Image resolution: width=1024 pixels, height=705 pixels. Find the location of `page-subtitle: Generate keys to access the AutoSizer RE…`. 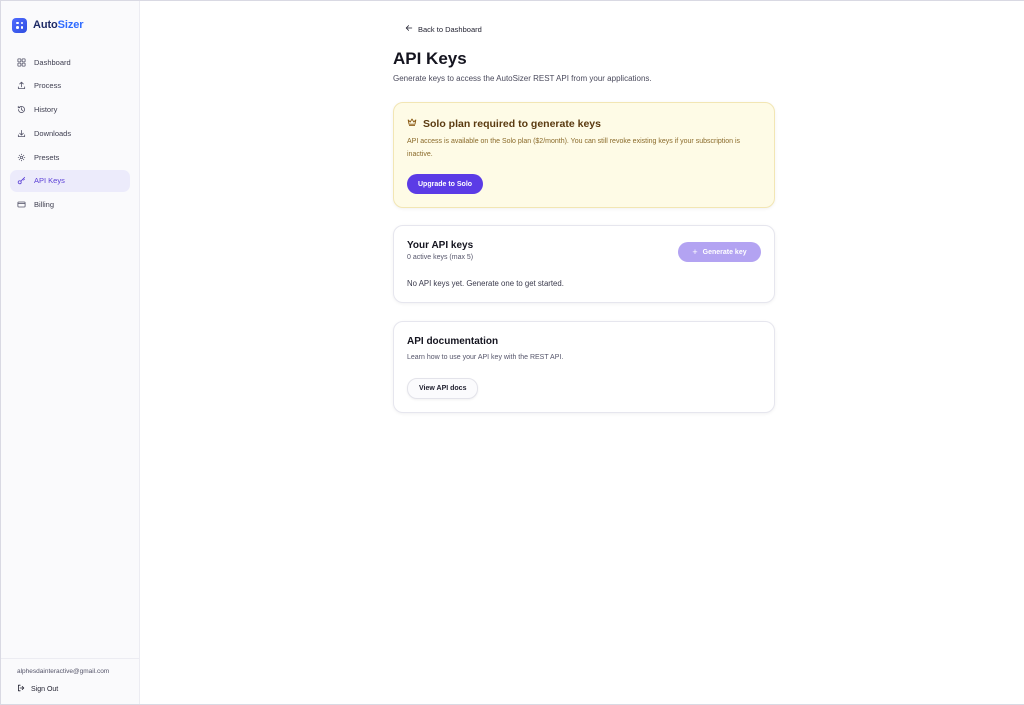

page-subtitle: Generate keys to access the AutoSizer RE… is located at coordinates (522, 78).